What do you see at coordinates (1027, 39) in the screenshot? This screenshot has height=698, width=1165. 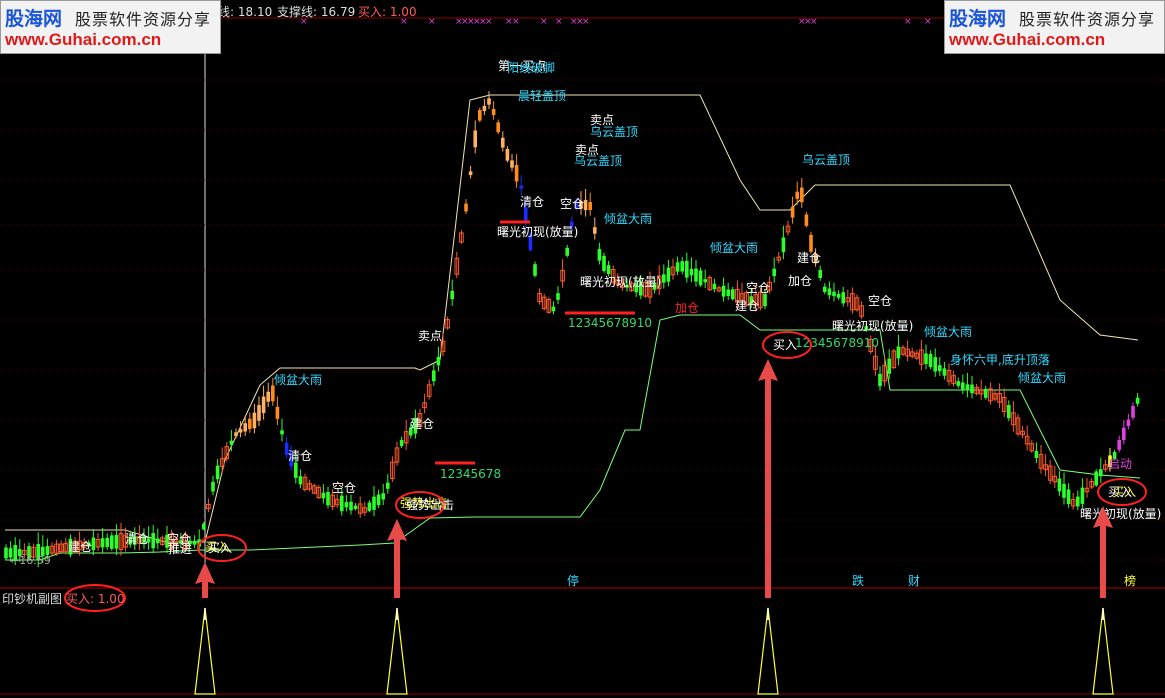 I see `brand-url: www.Guhai.com.cn` at bounding box center [1027, 39].